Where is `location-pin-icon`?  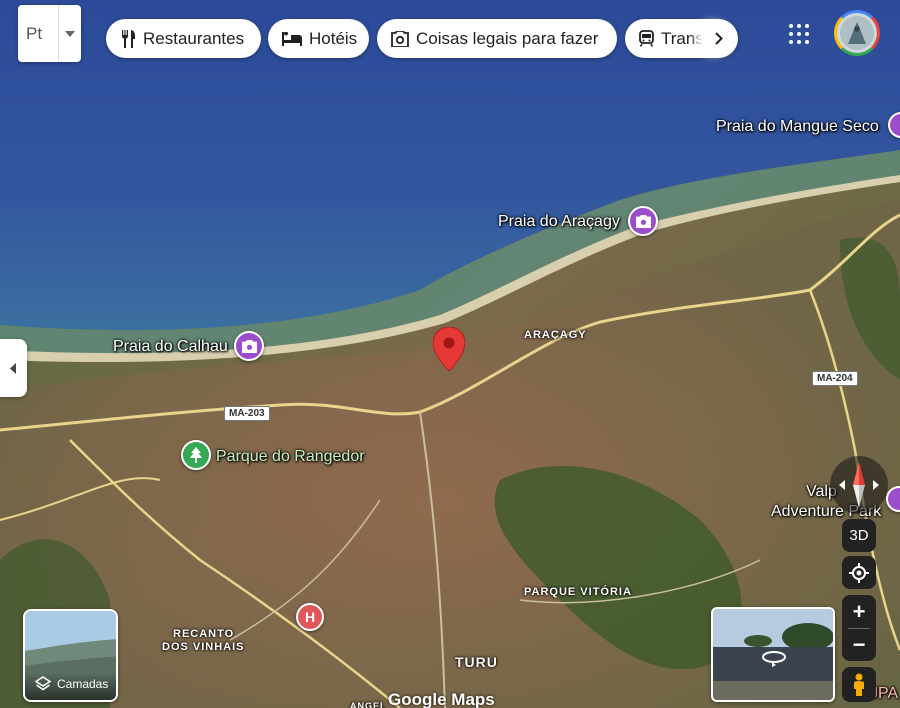 location-pin-icon is located at coordinates (449, 349).